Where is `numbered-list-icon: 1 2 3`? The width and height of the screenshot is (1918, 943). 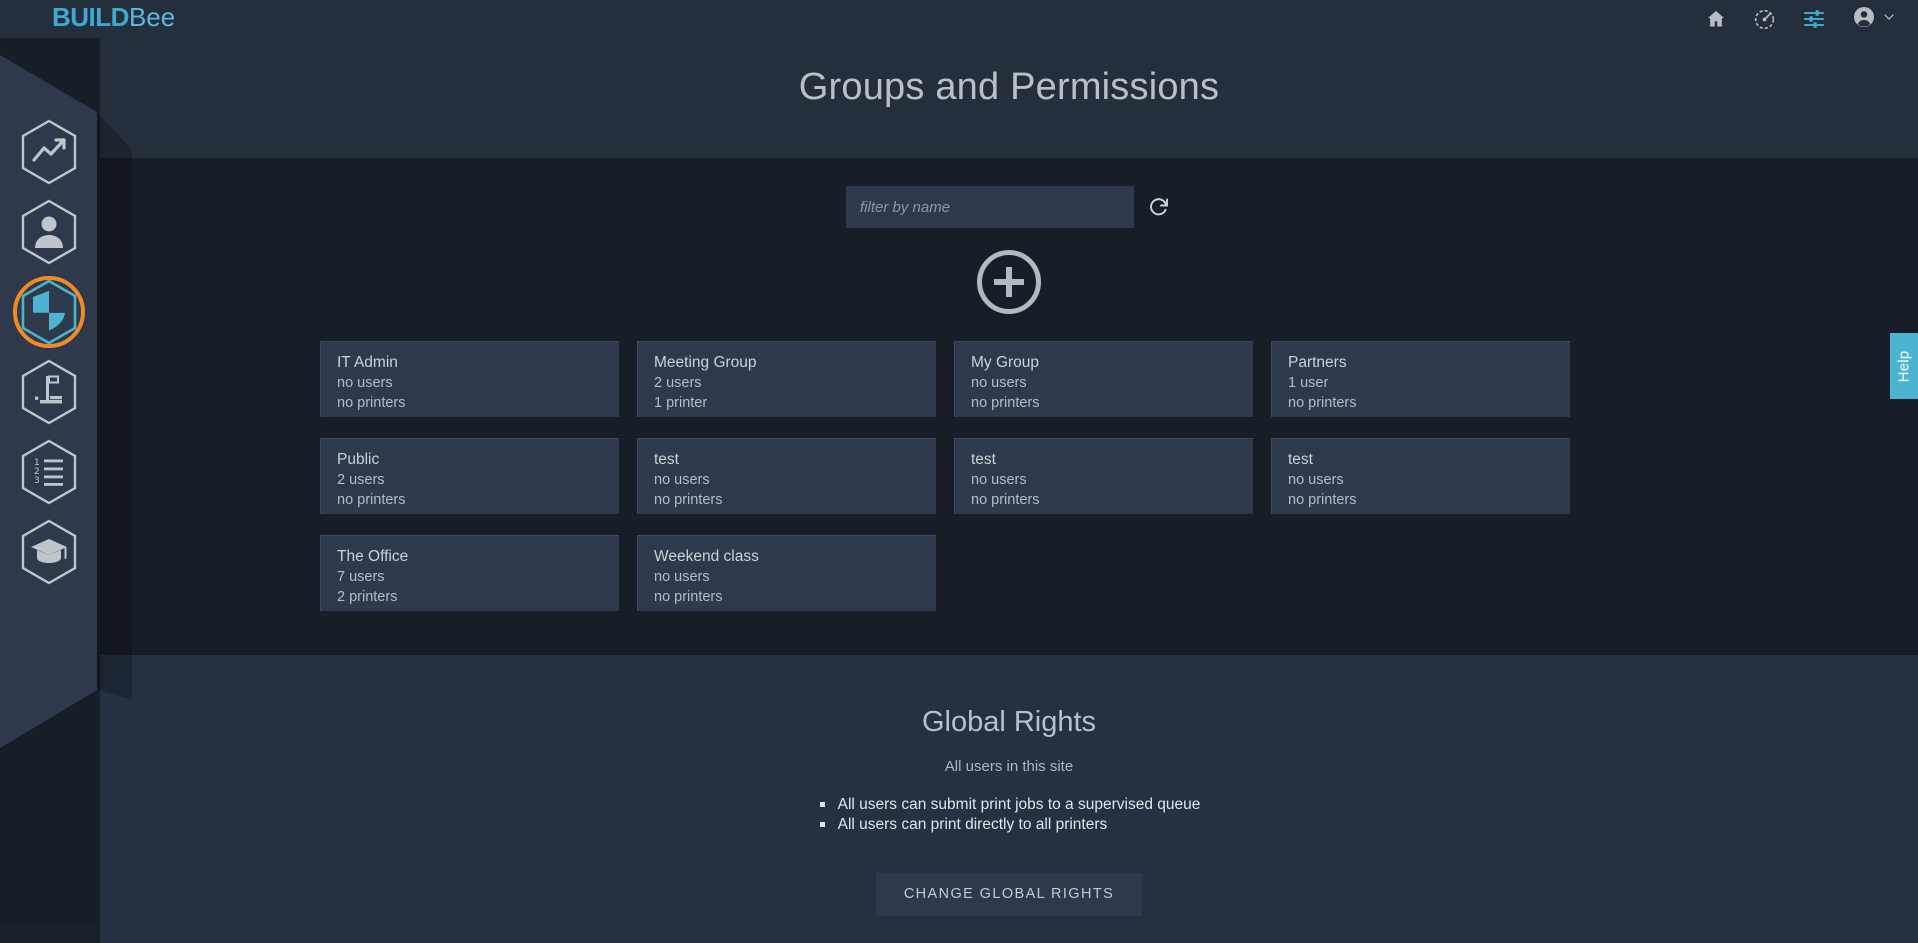 numbered-list-icon: 1 2 3 is located at coordinates (49, 472).